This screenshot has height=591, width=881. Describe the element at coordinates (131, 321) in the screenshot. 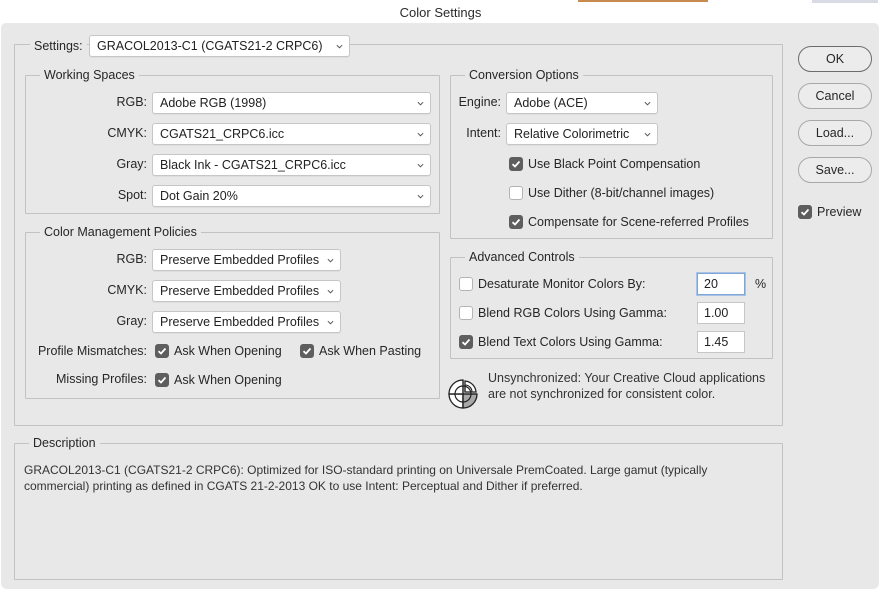

I see `policy-gray-label: Gray:` at that location.